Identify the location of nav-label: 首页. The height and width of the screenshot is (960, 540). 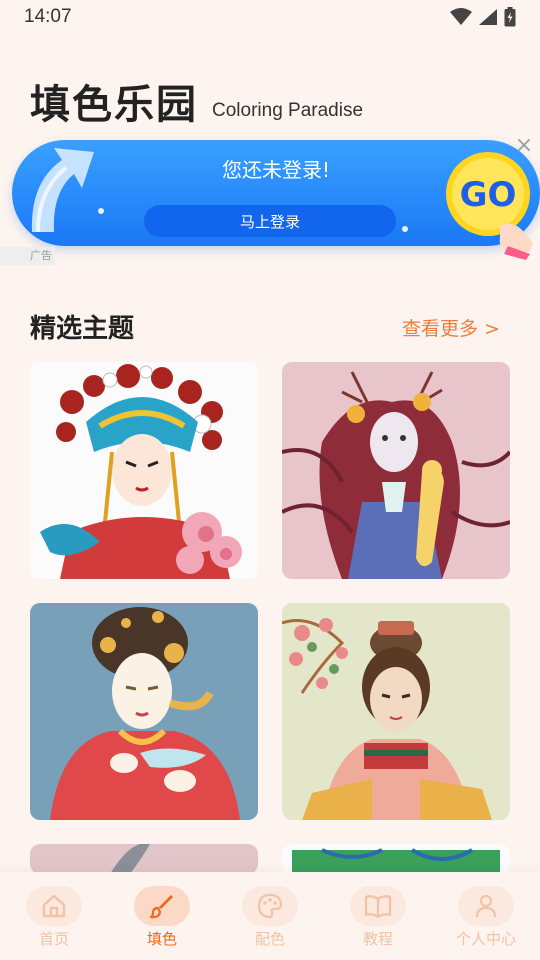
(53, 939).